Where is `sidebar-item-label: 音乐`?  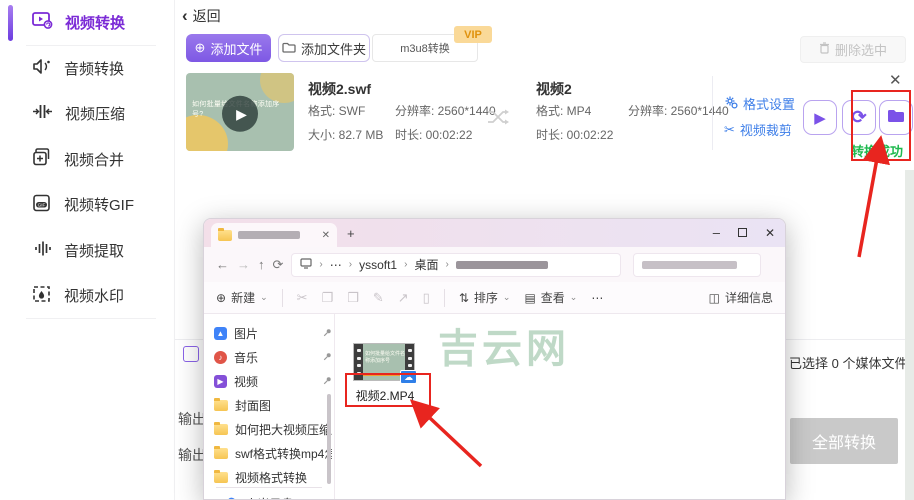
sidebar-item-label: 音乐 is located at coordinates (246, 357).